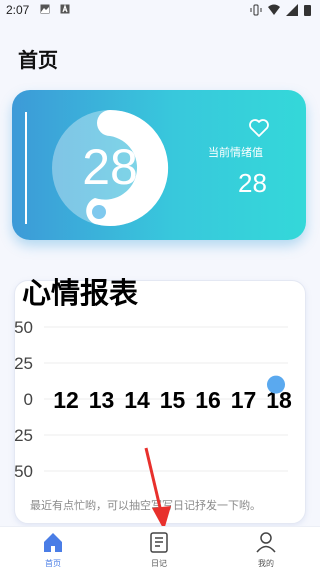 The height and width of the screenshot is (568, 320). I want to click on nav-item-diary: 日记, so click(159, 549).